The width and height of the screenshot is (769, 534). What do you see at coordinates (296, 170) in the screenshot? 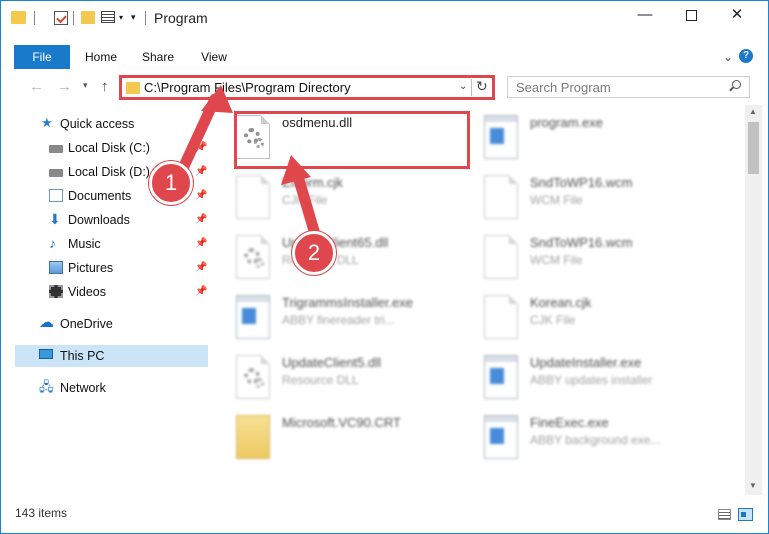
I see `arrow-2-head` at bounding box center [296, 170].